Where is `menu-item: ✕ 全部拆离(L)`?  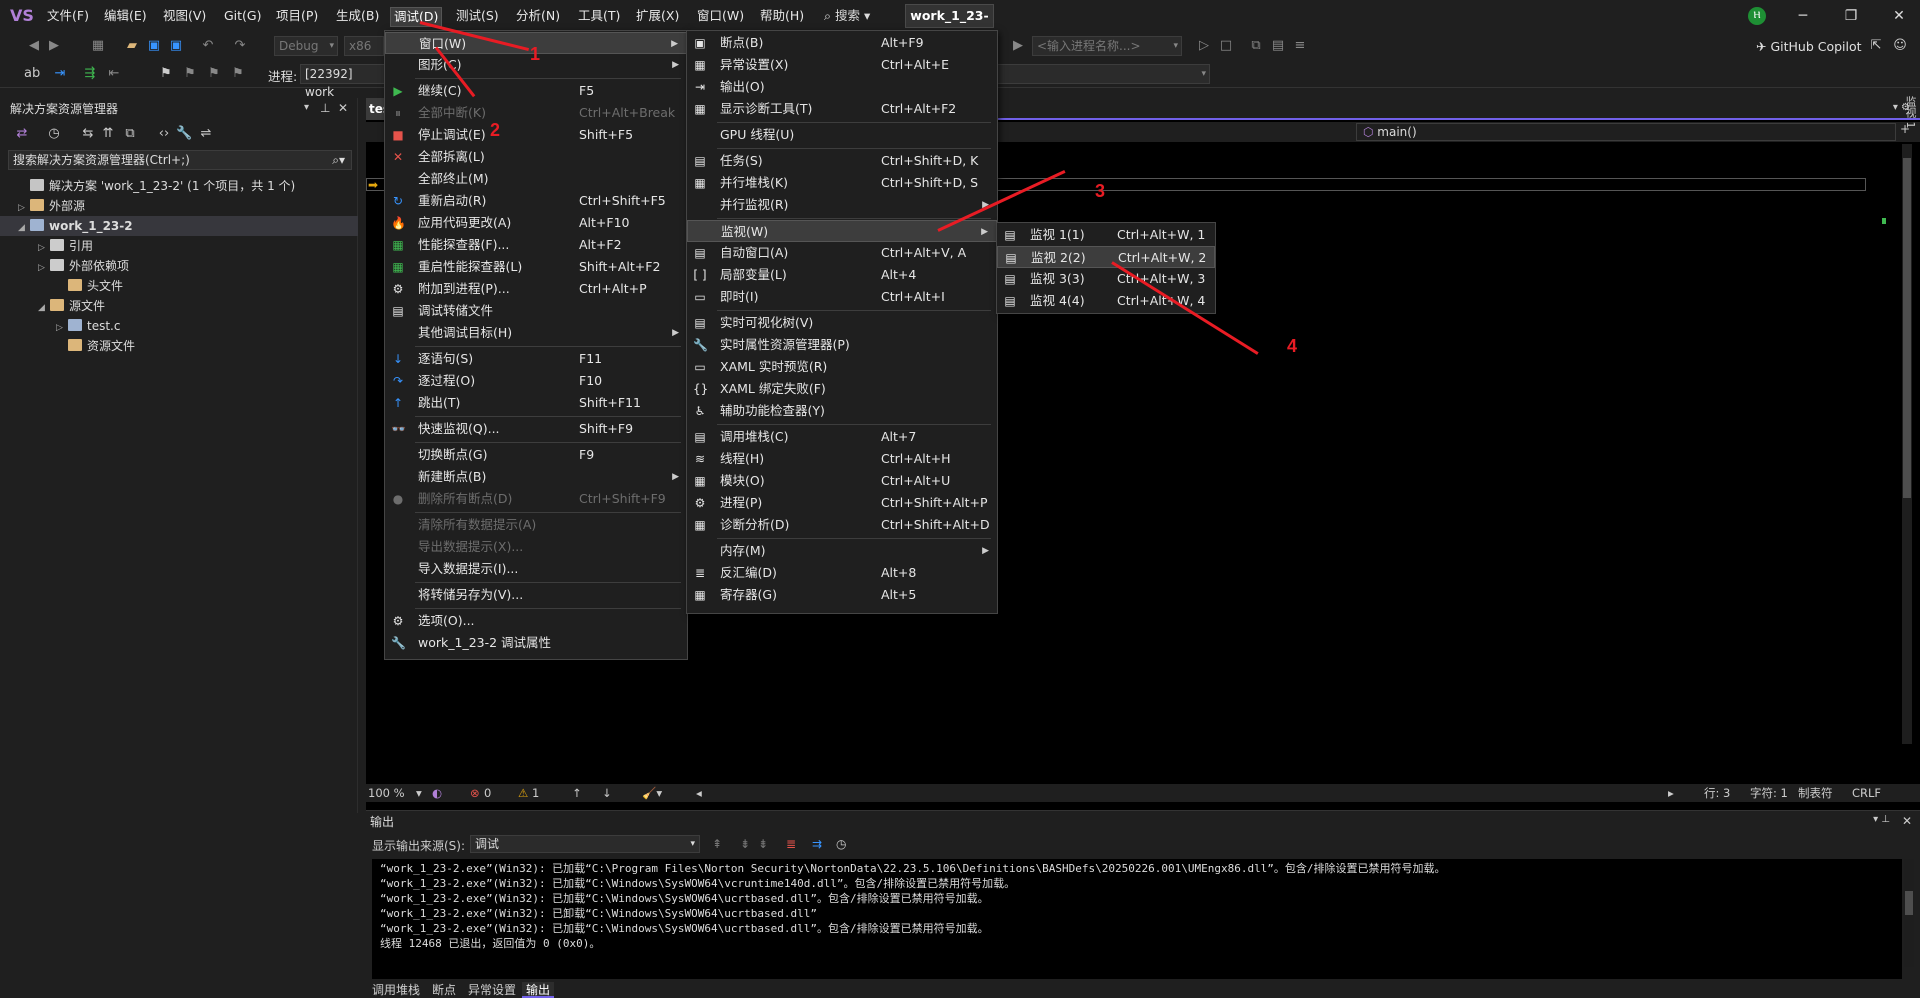 menu-item: ✕ 全部拆离(L) is located at coordinates (536, 157).